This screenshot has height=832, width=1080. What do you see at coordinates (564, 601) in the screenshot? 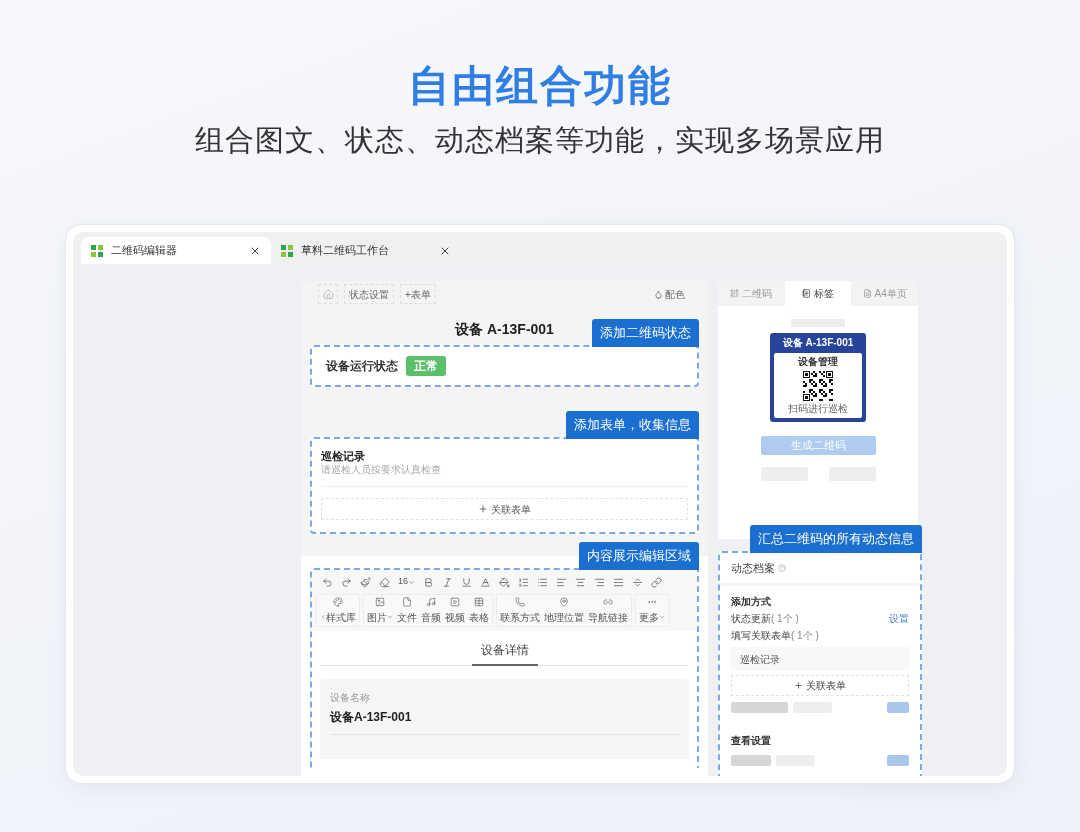
I see `map-pin-icon` at bounding box center [564, 601].